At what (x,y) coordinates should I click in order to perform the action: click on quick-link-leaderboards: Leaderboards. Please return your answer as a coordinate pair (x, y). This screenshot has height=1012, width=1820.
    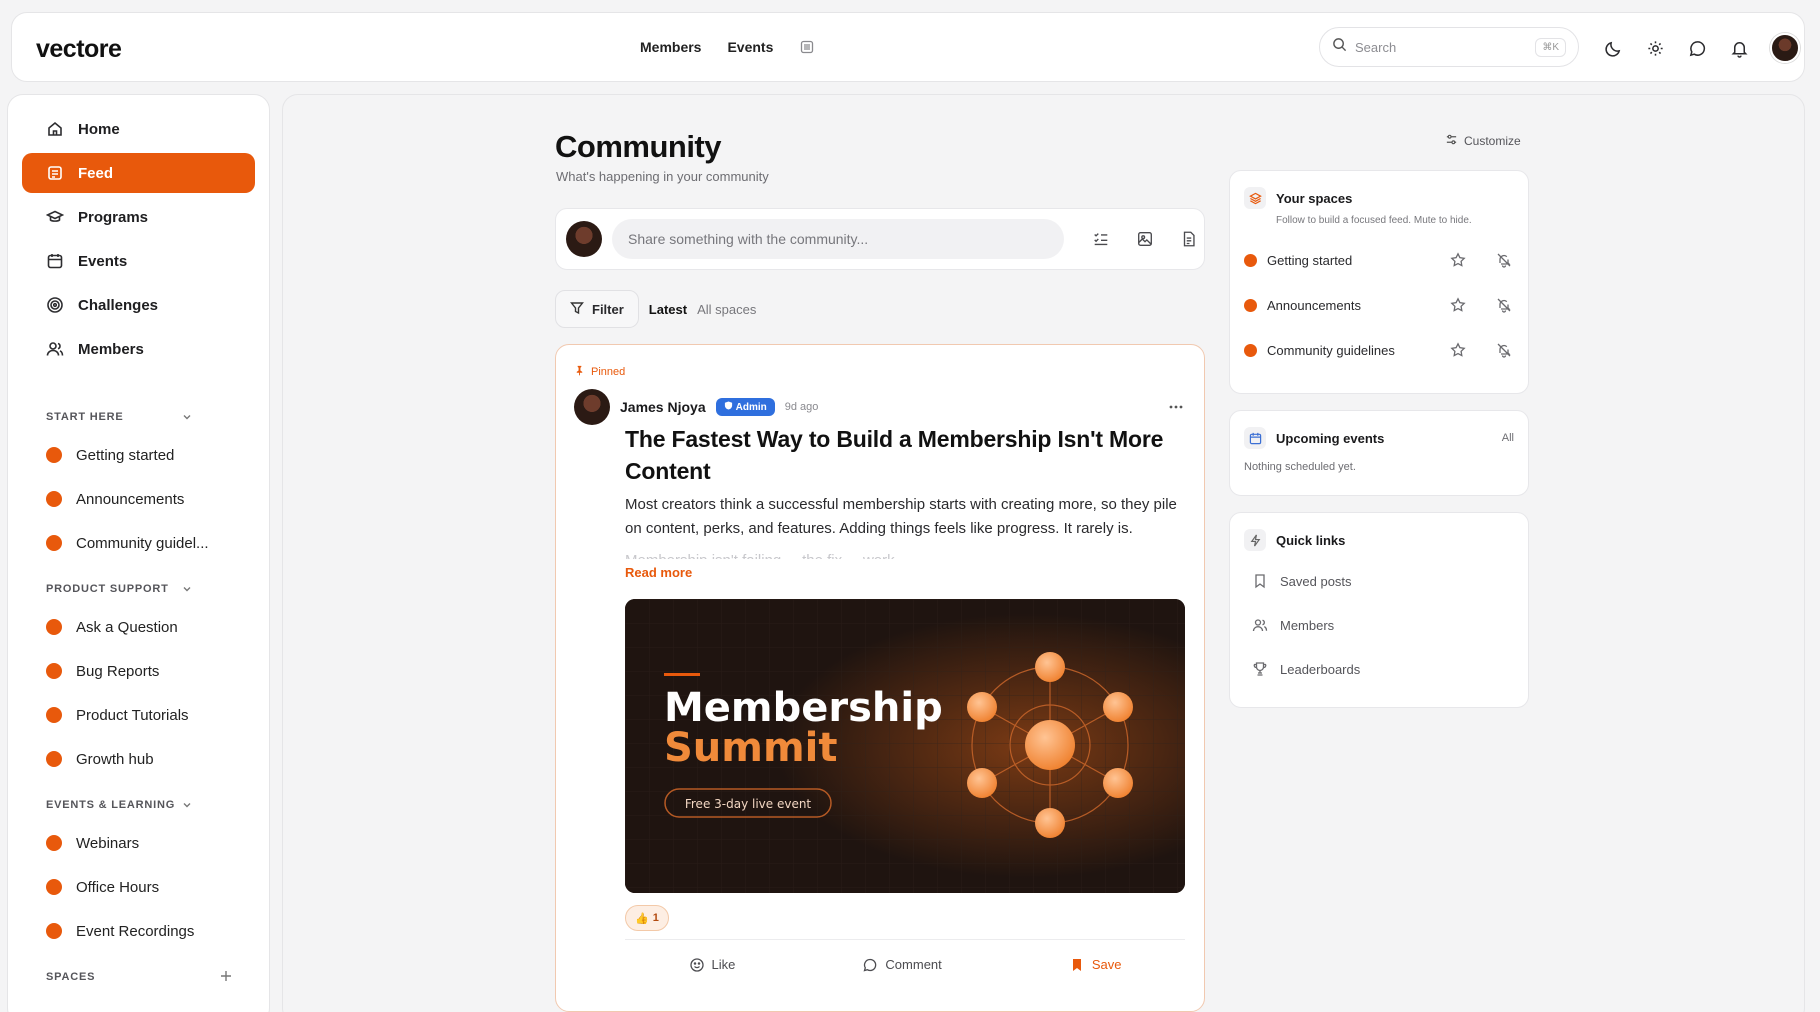
    Looking at the image, I should click on (1379, 669).